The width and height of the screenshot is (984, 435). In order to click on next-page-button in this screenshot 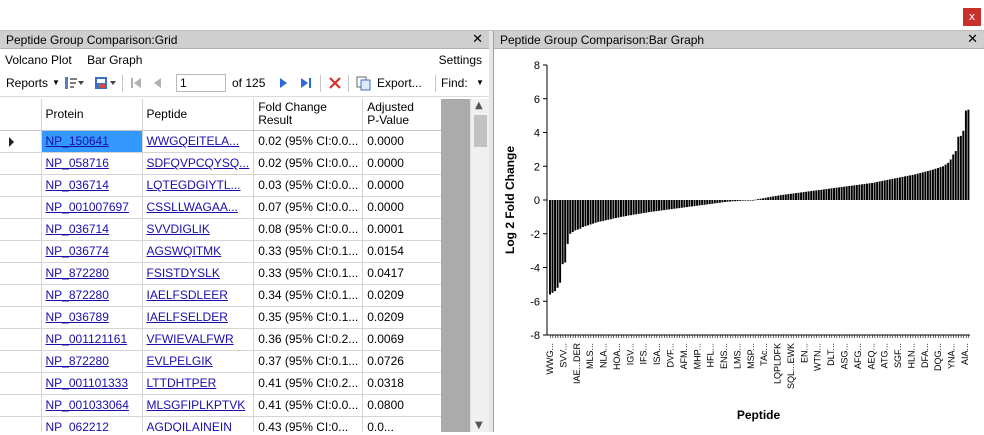, I will do `click(283, 83)`.